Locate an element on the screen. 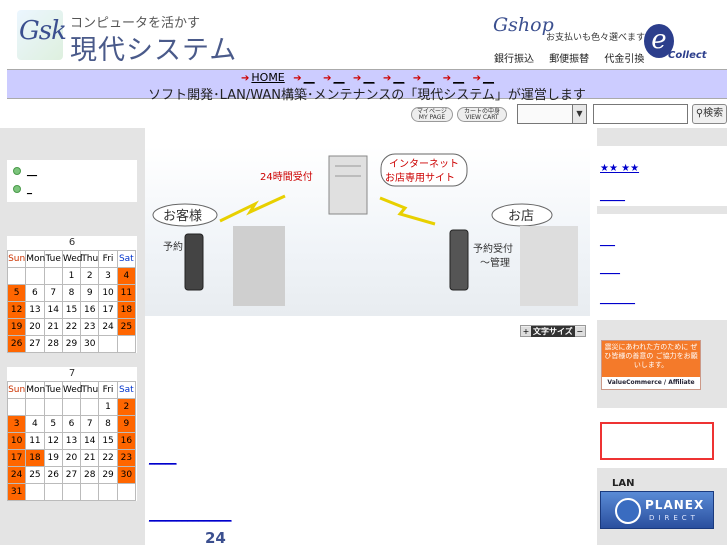 This screenshot has width=727, height=545. nav-link-1: __ is located at coordinates (309, 77).